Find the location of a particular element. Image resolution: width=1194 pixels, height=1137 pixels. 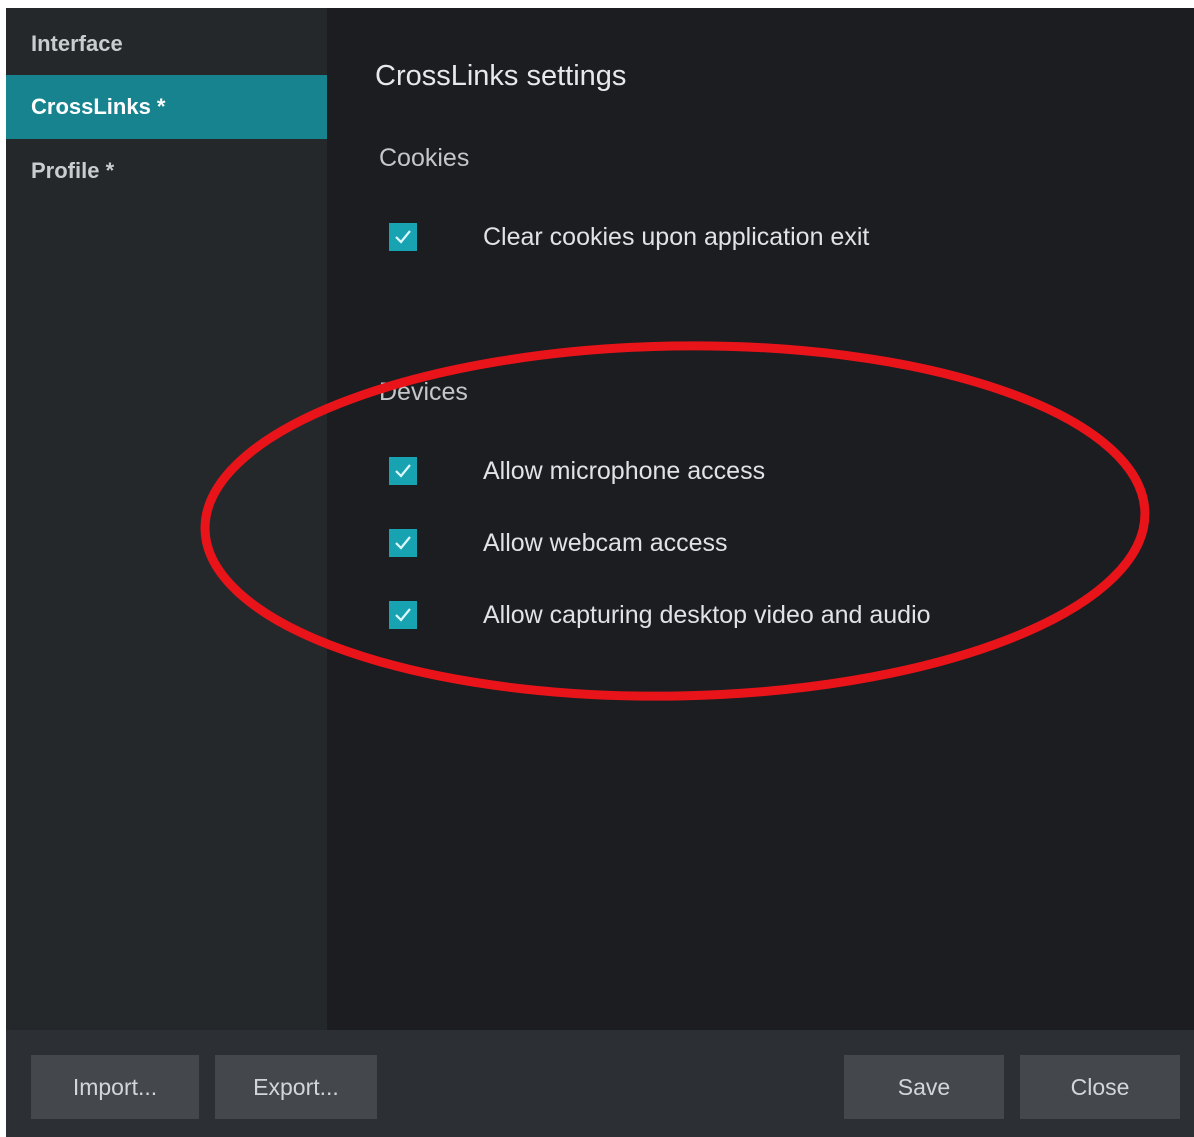

option-label: Clear cookies upon application exit is located at coordinates (676, 236).